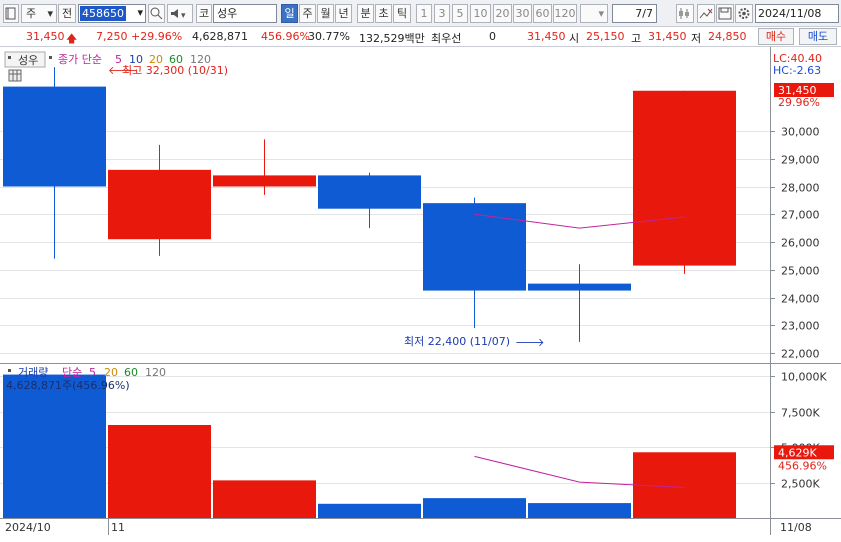  Describe the element at coordinates (155, 372) in the screenshot. I see `volume-ma-120: 120` at that location.